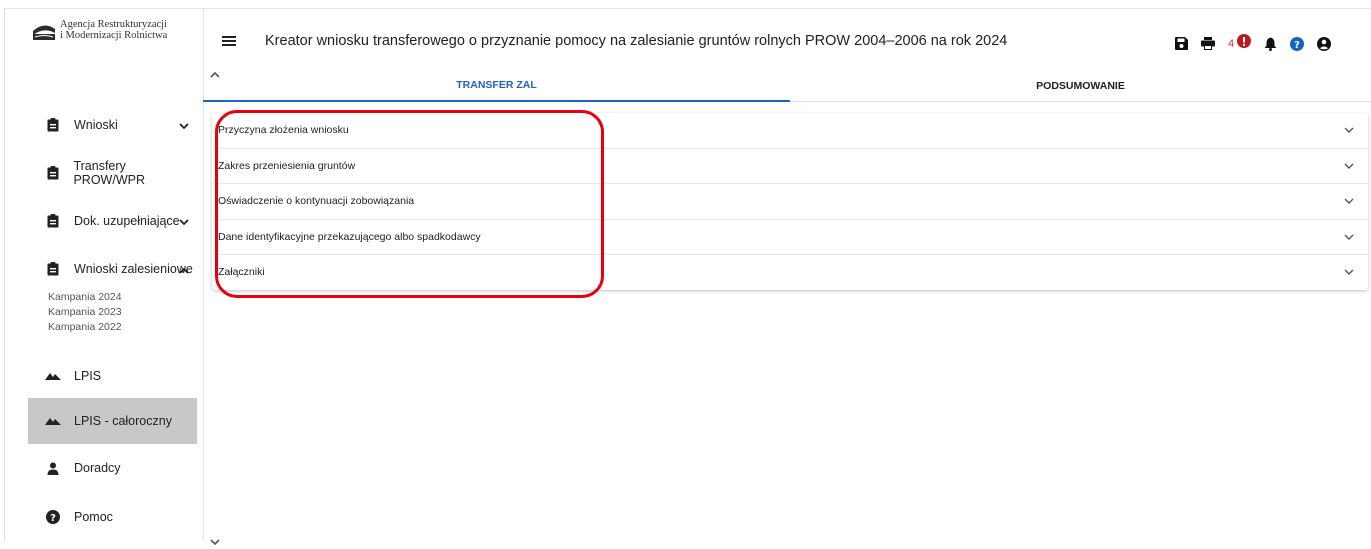 The width and height of the screenshot is (1371, 549). I want to click on section-zalaczniki: Załączniki, so click(790, 272).